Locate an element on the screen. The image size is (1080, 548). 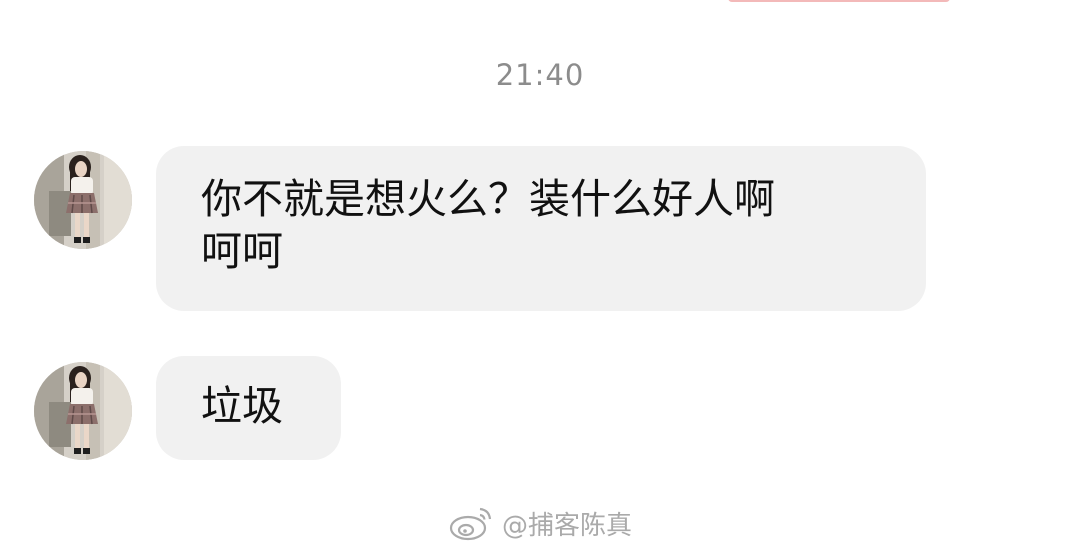
message-timestamp: 21:40 is located at coordinates (540, 75).